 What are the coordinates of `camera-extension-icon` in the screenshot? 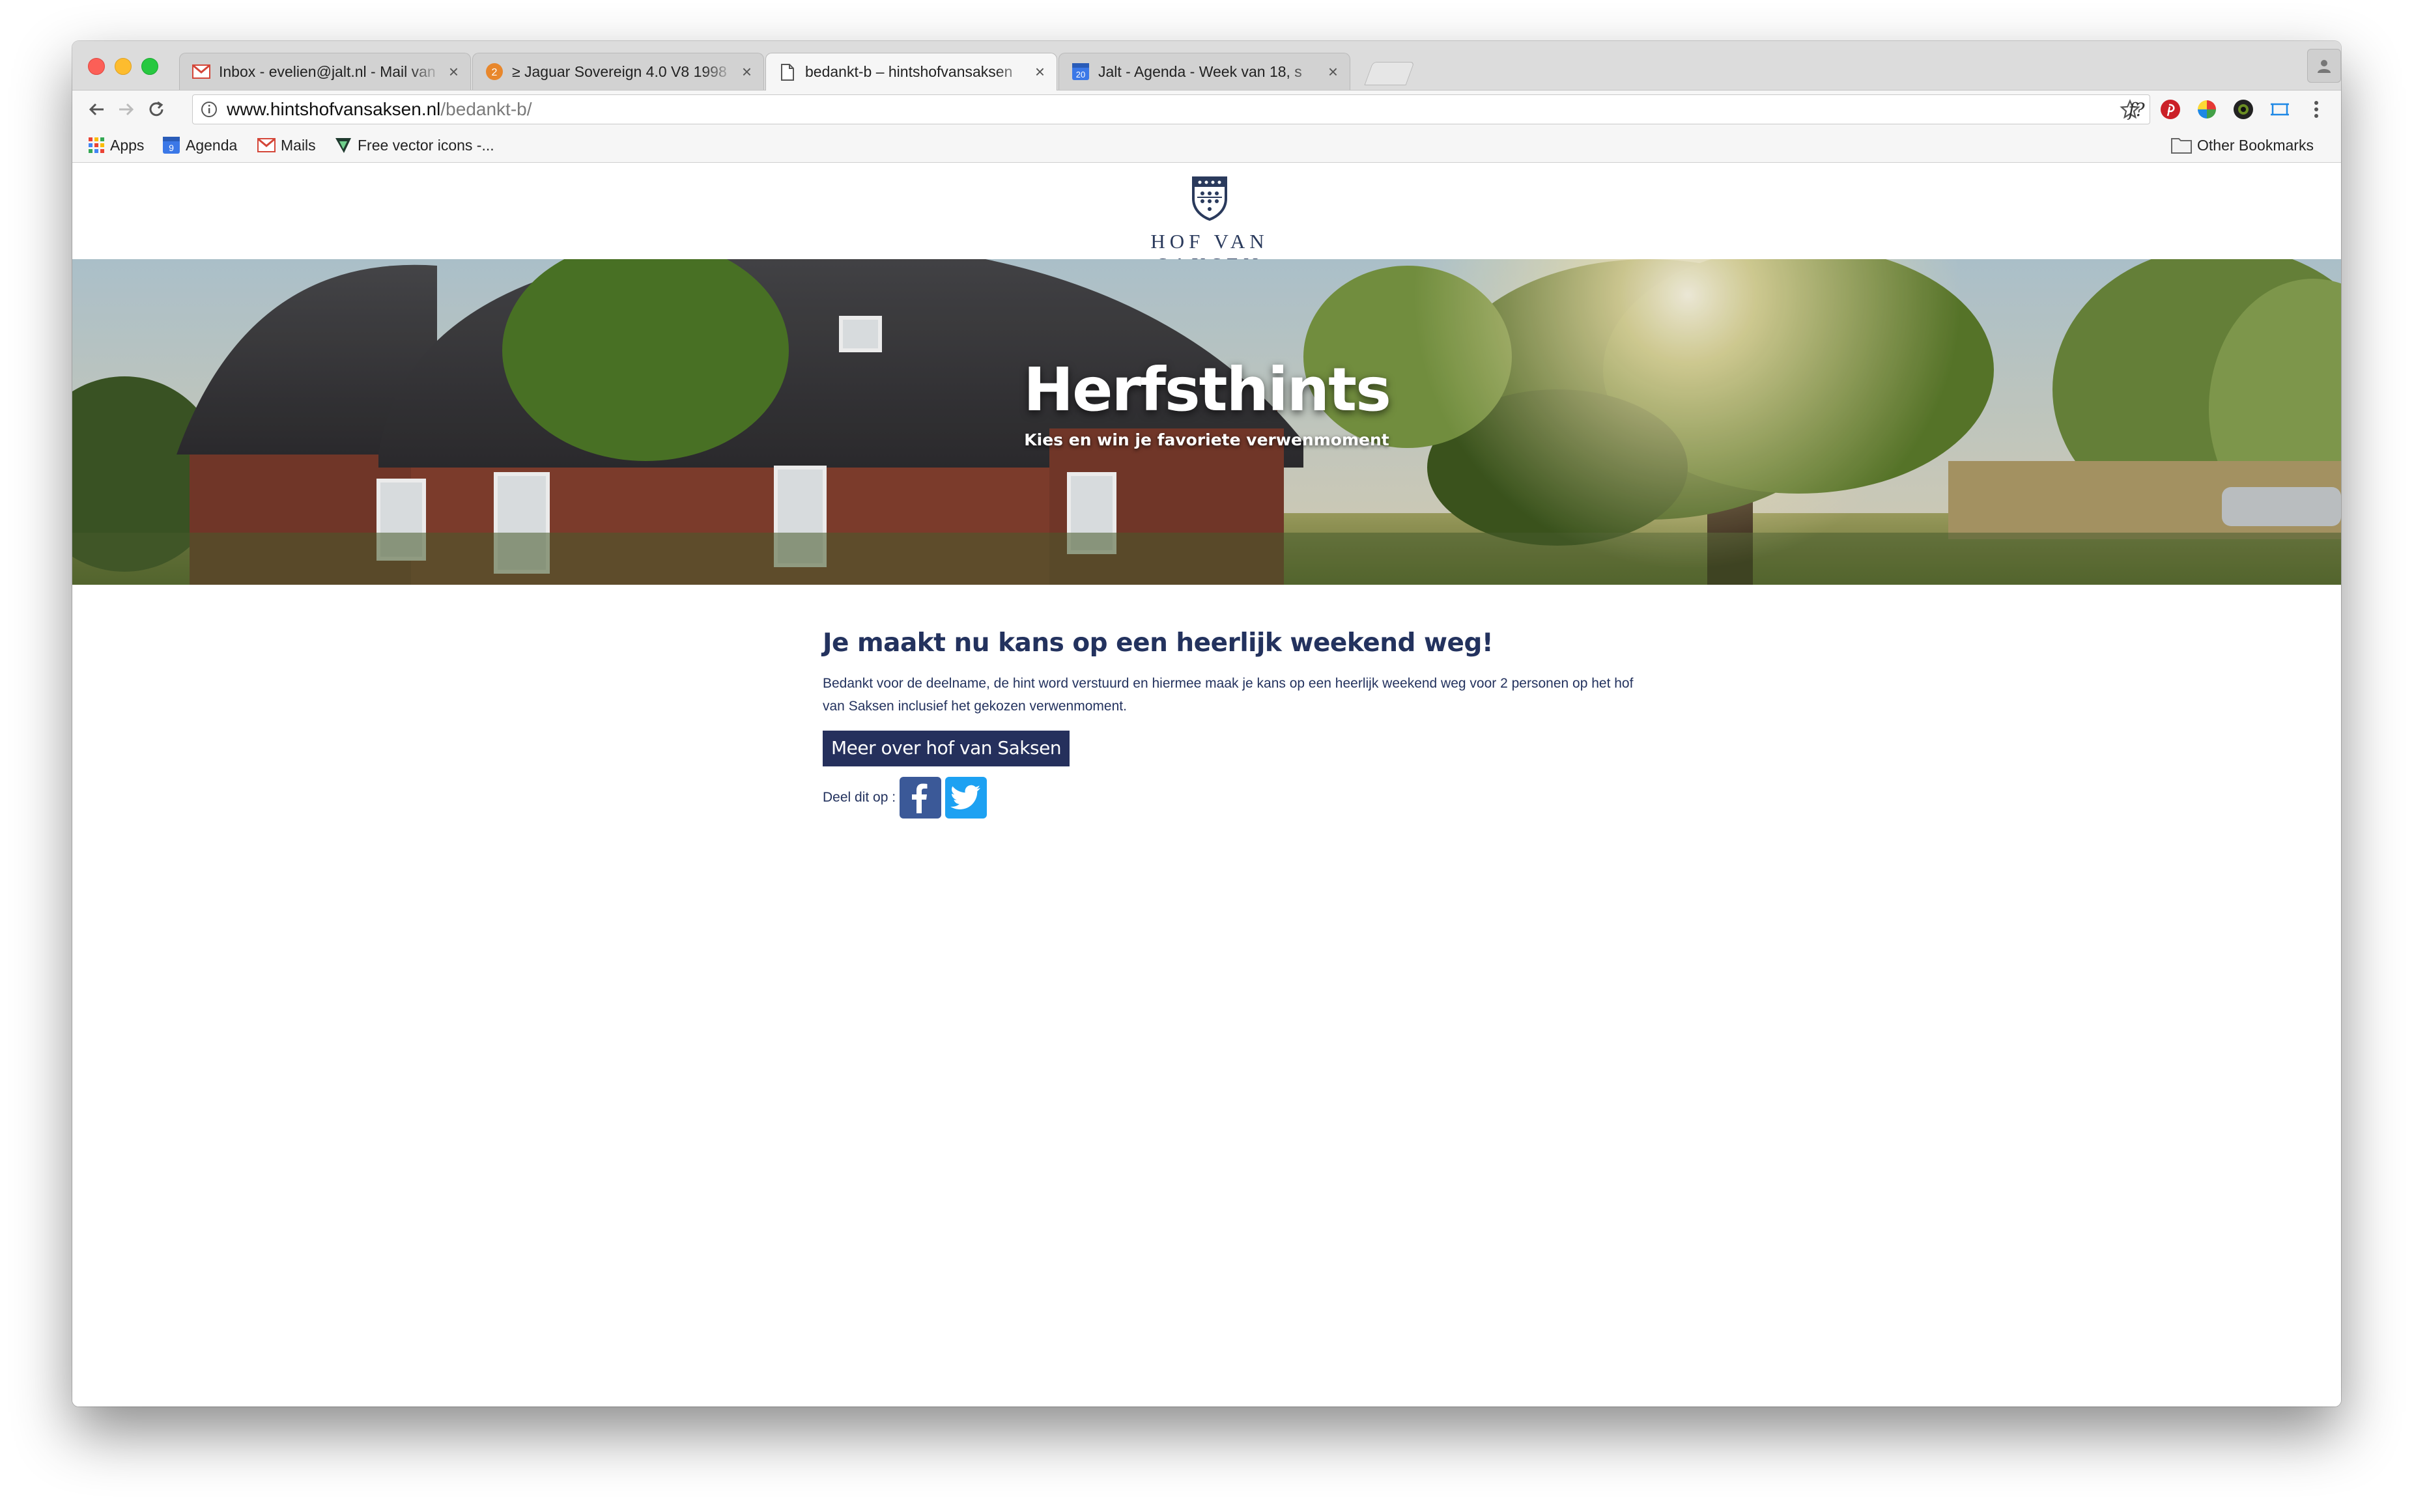 It's located at (2243, 109).